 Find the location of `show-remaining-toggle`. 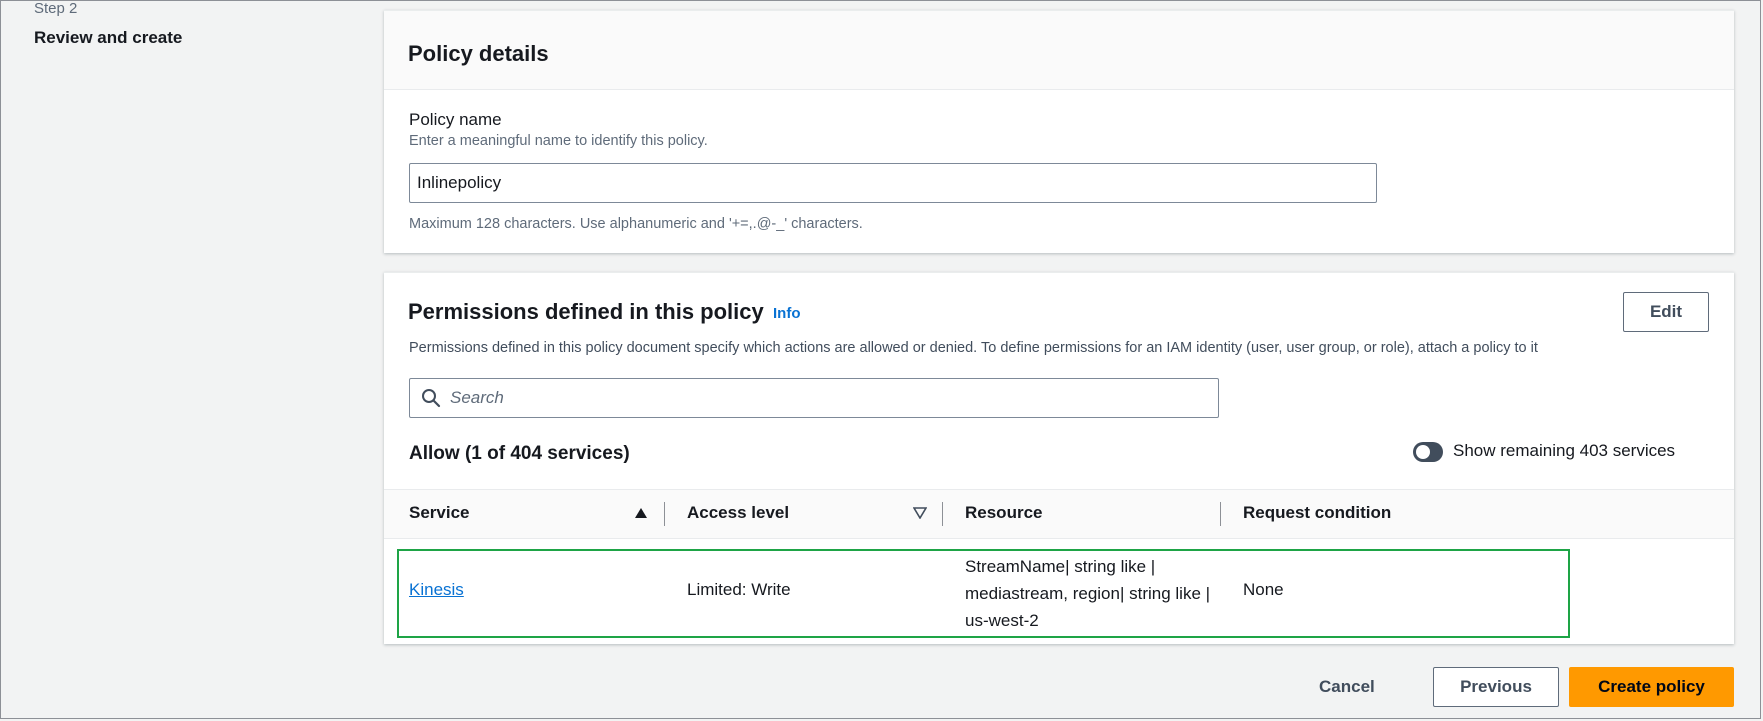

show-remaining-toggle is located at coordinates (1428, 452).